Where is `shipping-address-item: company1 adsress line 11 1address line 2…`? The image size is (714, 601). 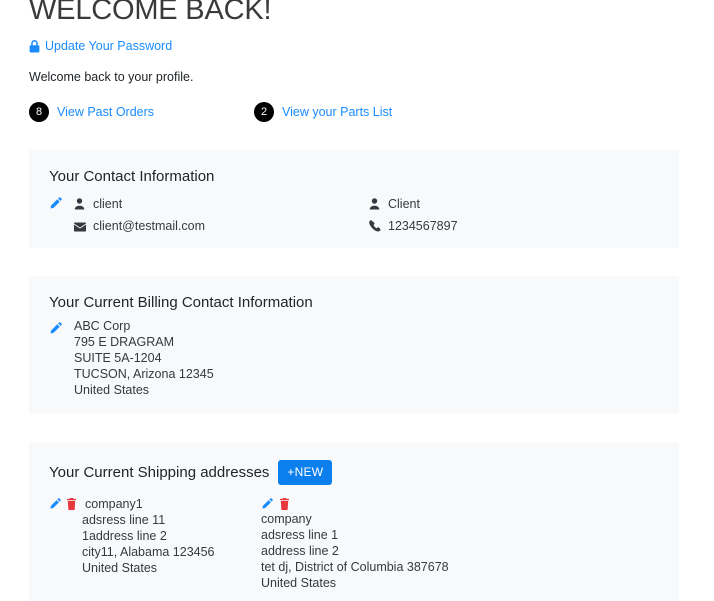 shipping-address-item: company1 adsress line 11 1address line 2… is located at coordinates (155, 543).